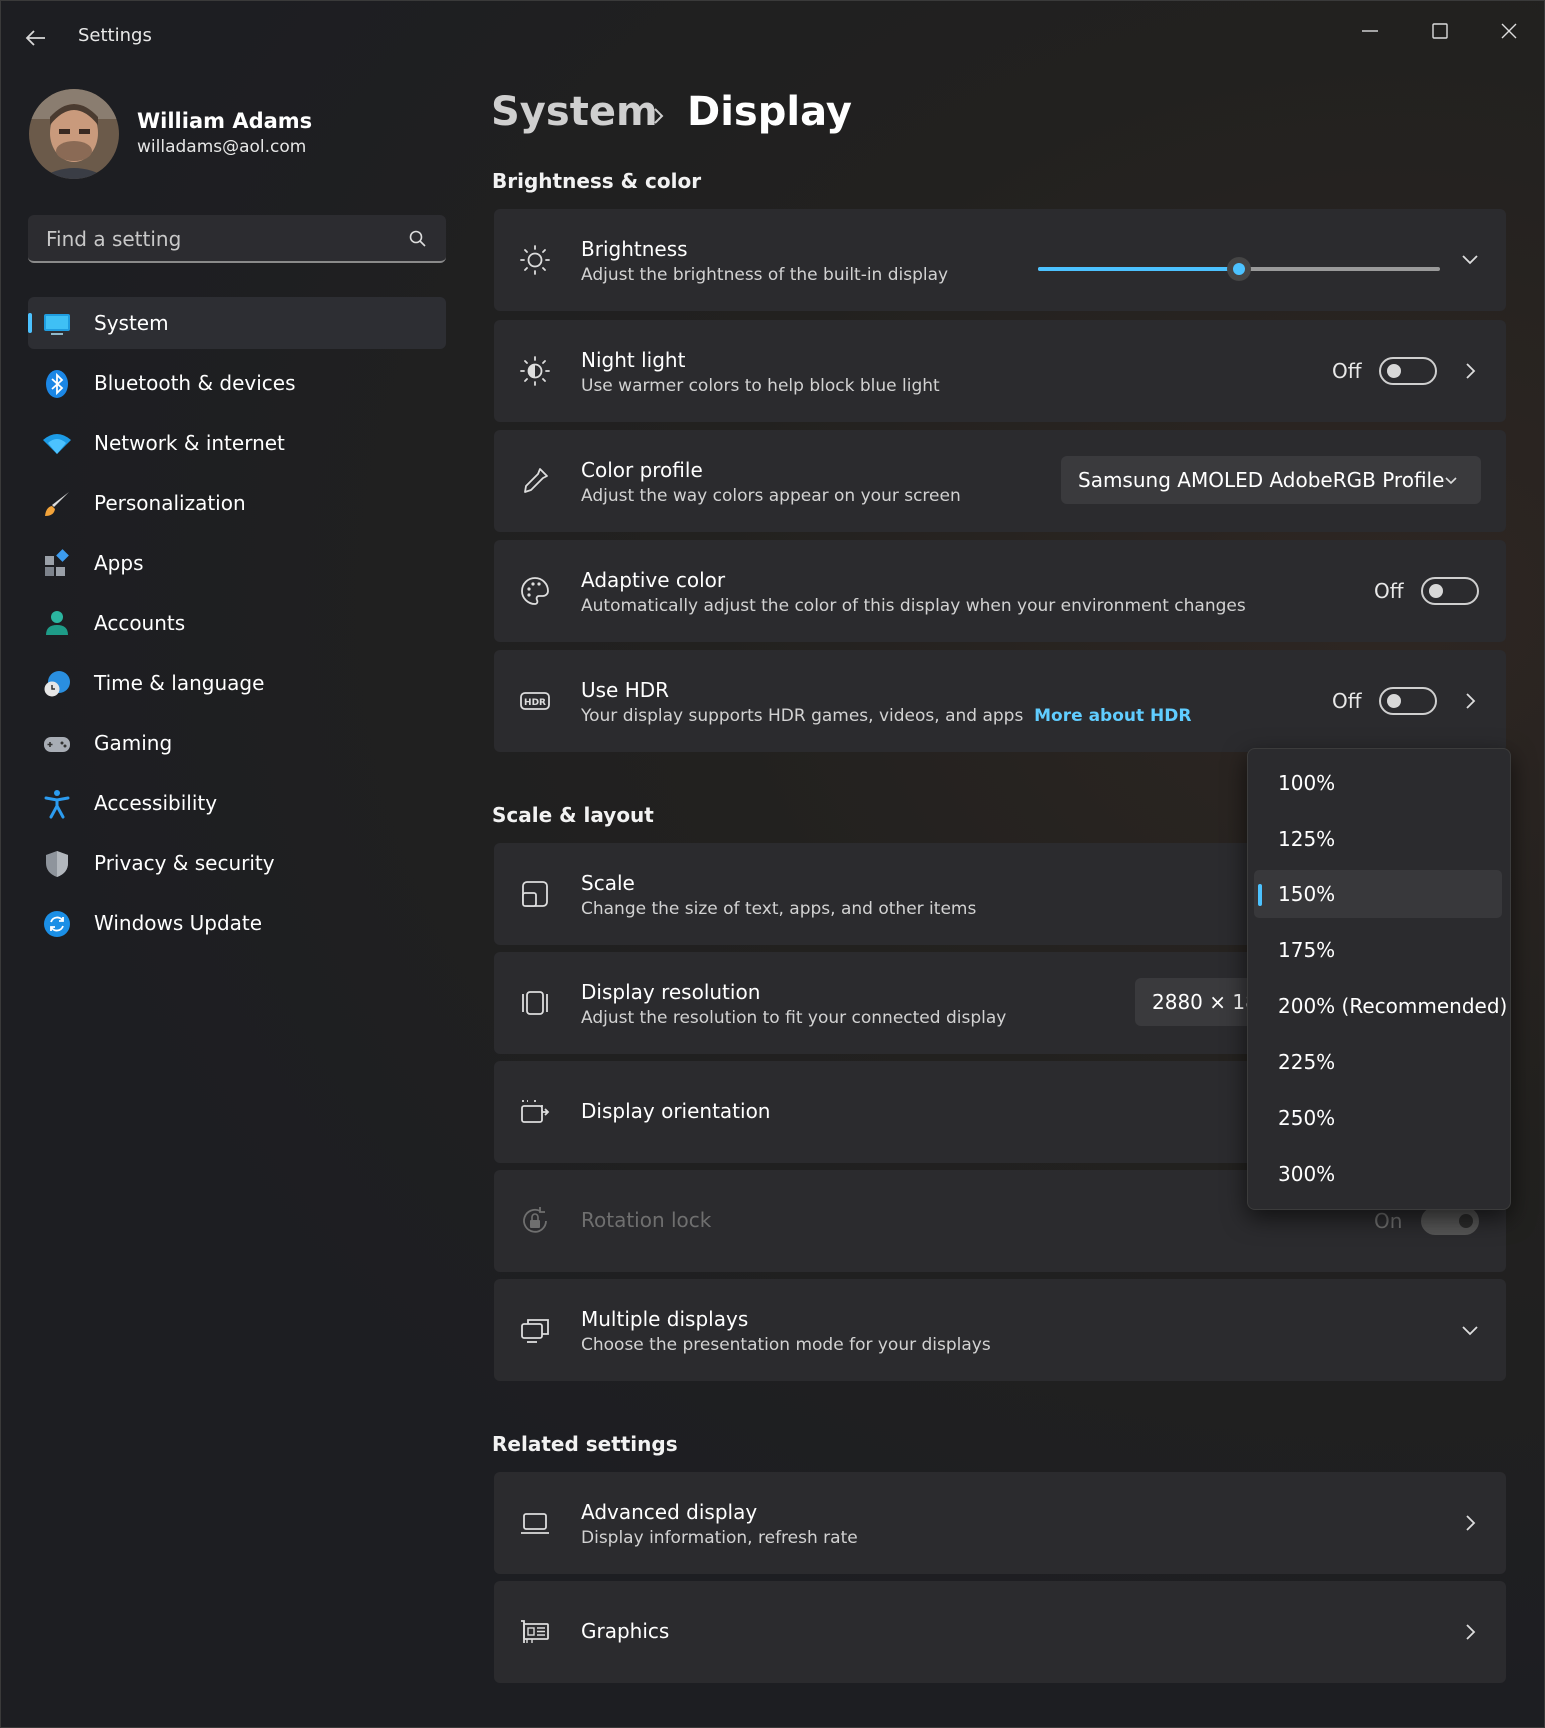 Image resolution: width=1545 pixels, height=1728 pixels. What do you see at coordinates (184, 863) in the screenshot?
I see `sidebar-item-label: Privacy & security` at bounding box center [184, 863].